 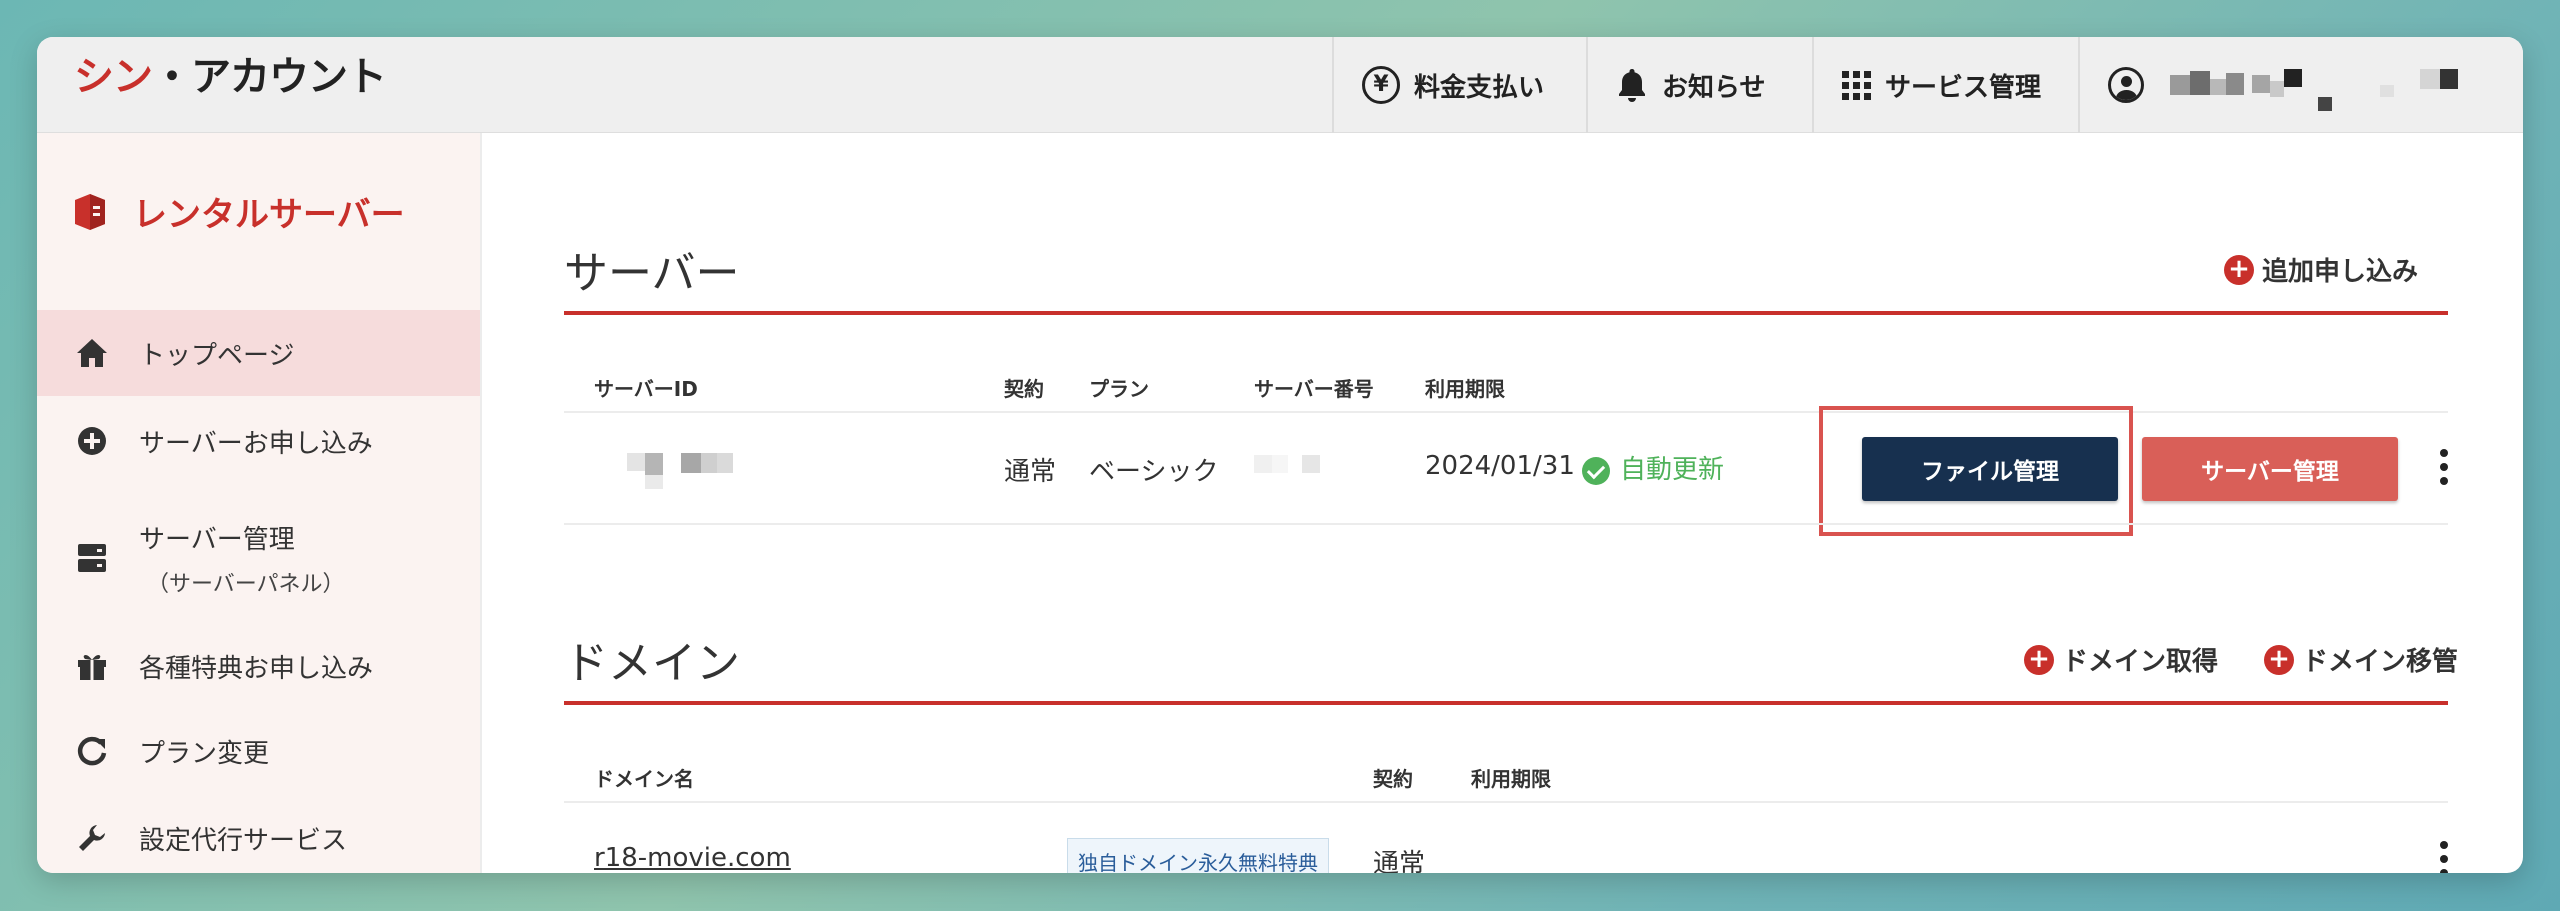 I want to click on auto-renew-status: 自動更新, so click(x=1653, y=467).